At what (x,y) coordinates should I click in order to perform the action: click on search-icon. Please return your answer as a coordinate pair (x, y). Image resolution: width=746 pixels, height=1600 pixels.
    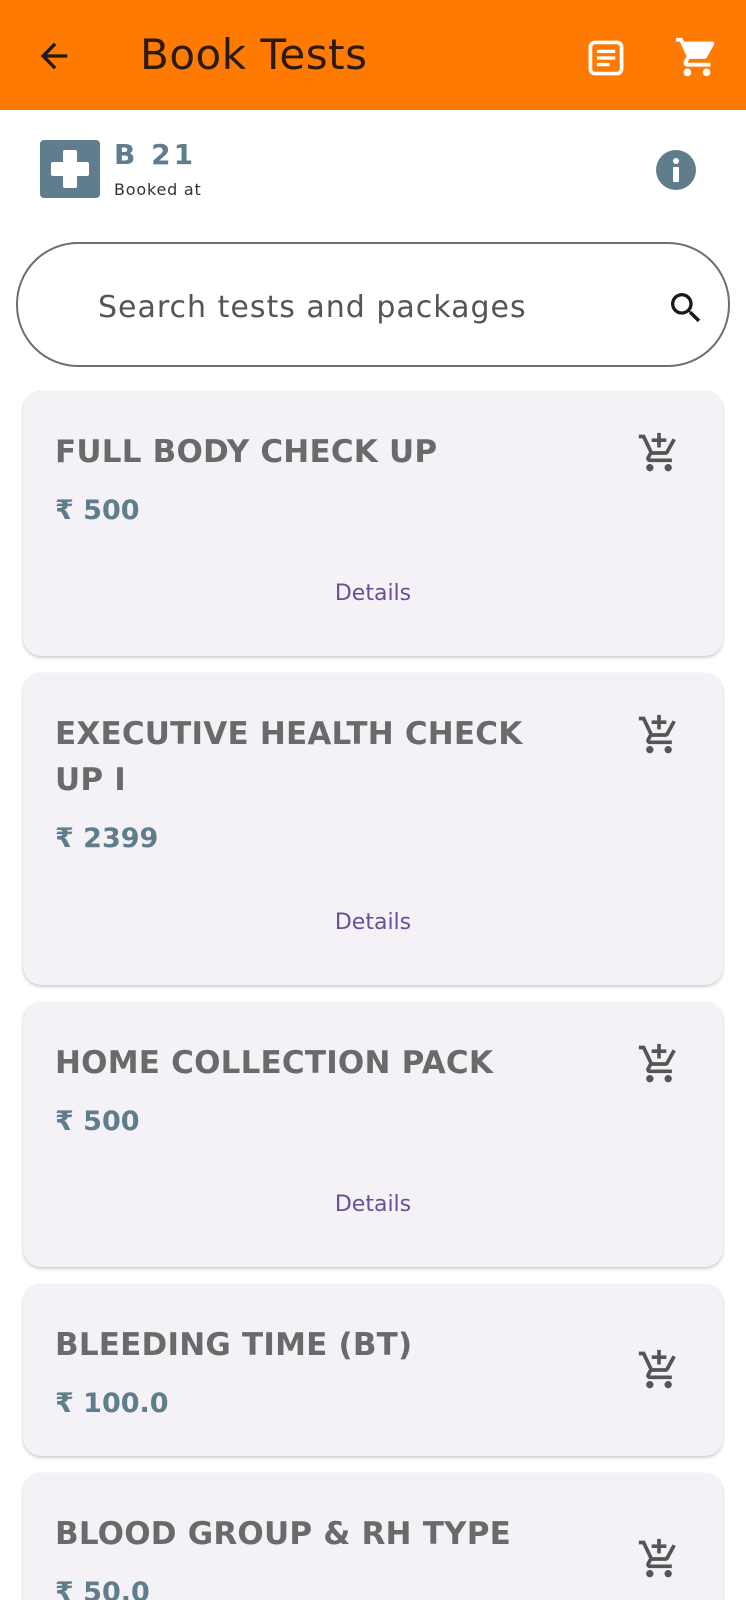
    Looking at the image, I should click on (686, 308).